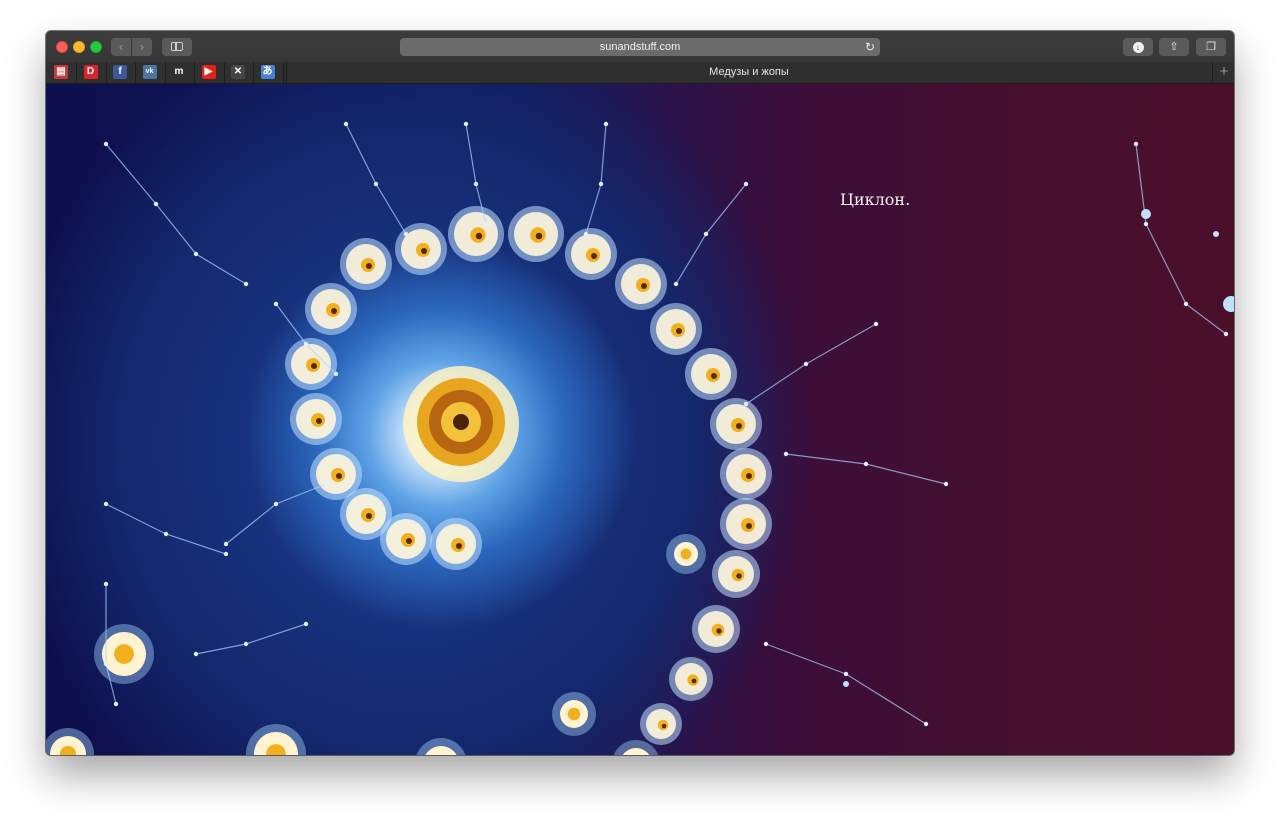 This screenshot has width=1280, height=816. I want to click on tab-title-text: Медузы и жопы, so click(749, 72).